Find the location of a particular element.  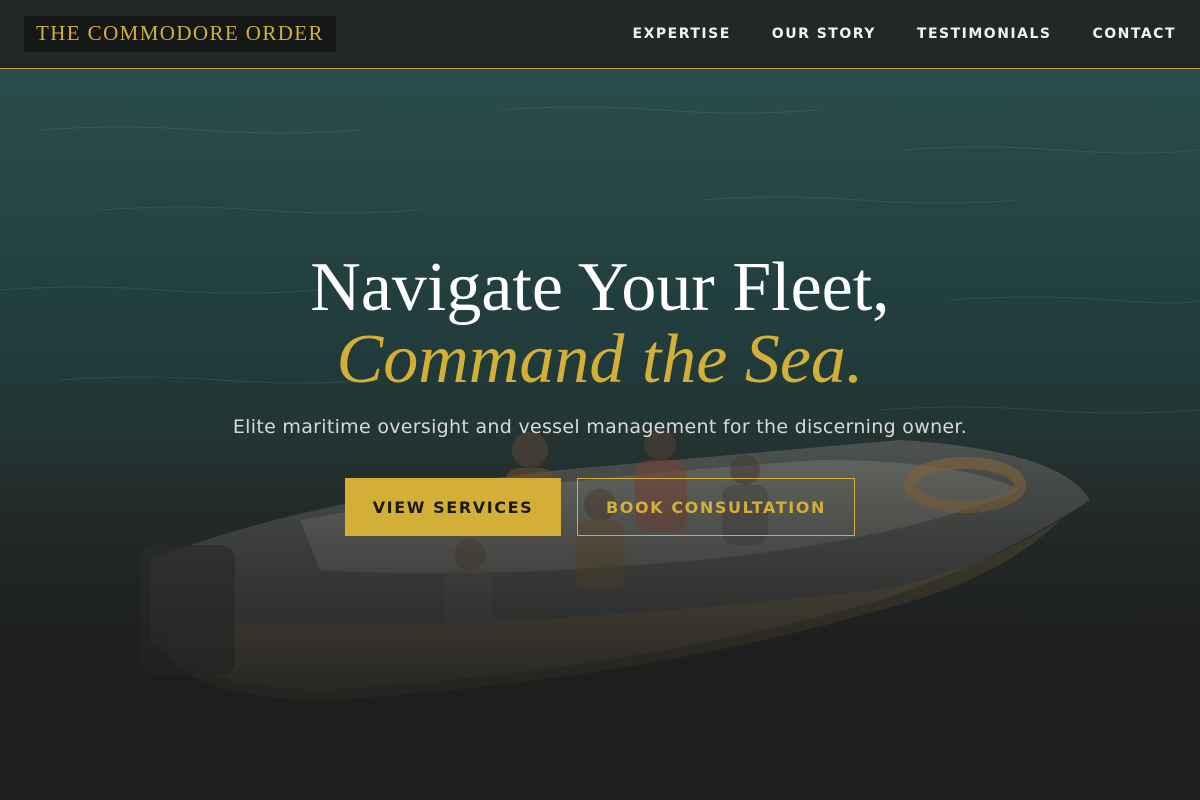

main-navigation: EXPERTISE OUR STORY TESTIMONIALS CONTACT is located at coordinates (904, 34).